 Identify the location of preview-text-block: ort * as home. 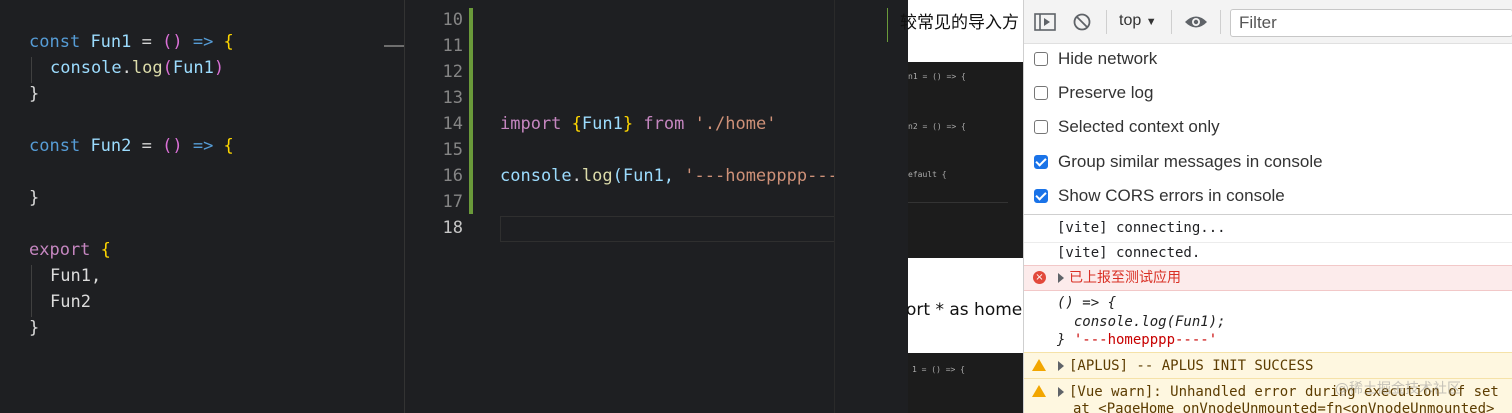
(965, 305).